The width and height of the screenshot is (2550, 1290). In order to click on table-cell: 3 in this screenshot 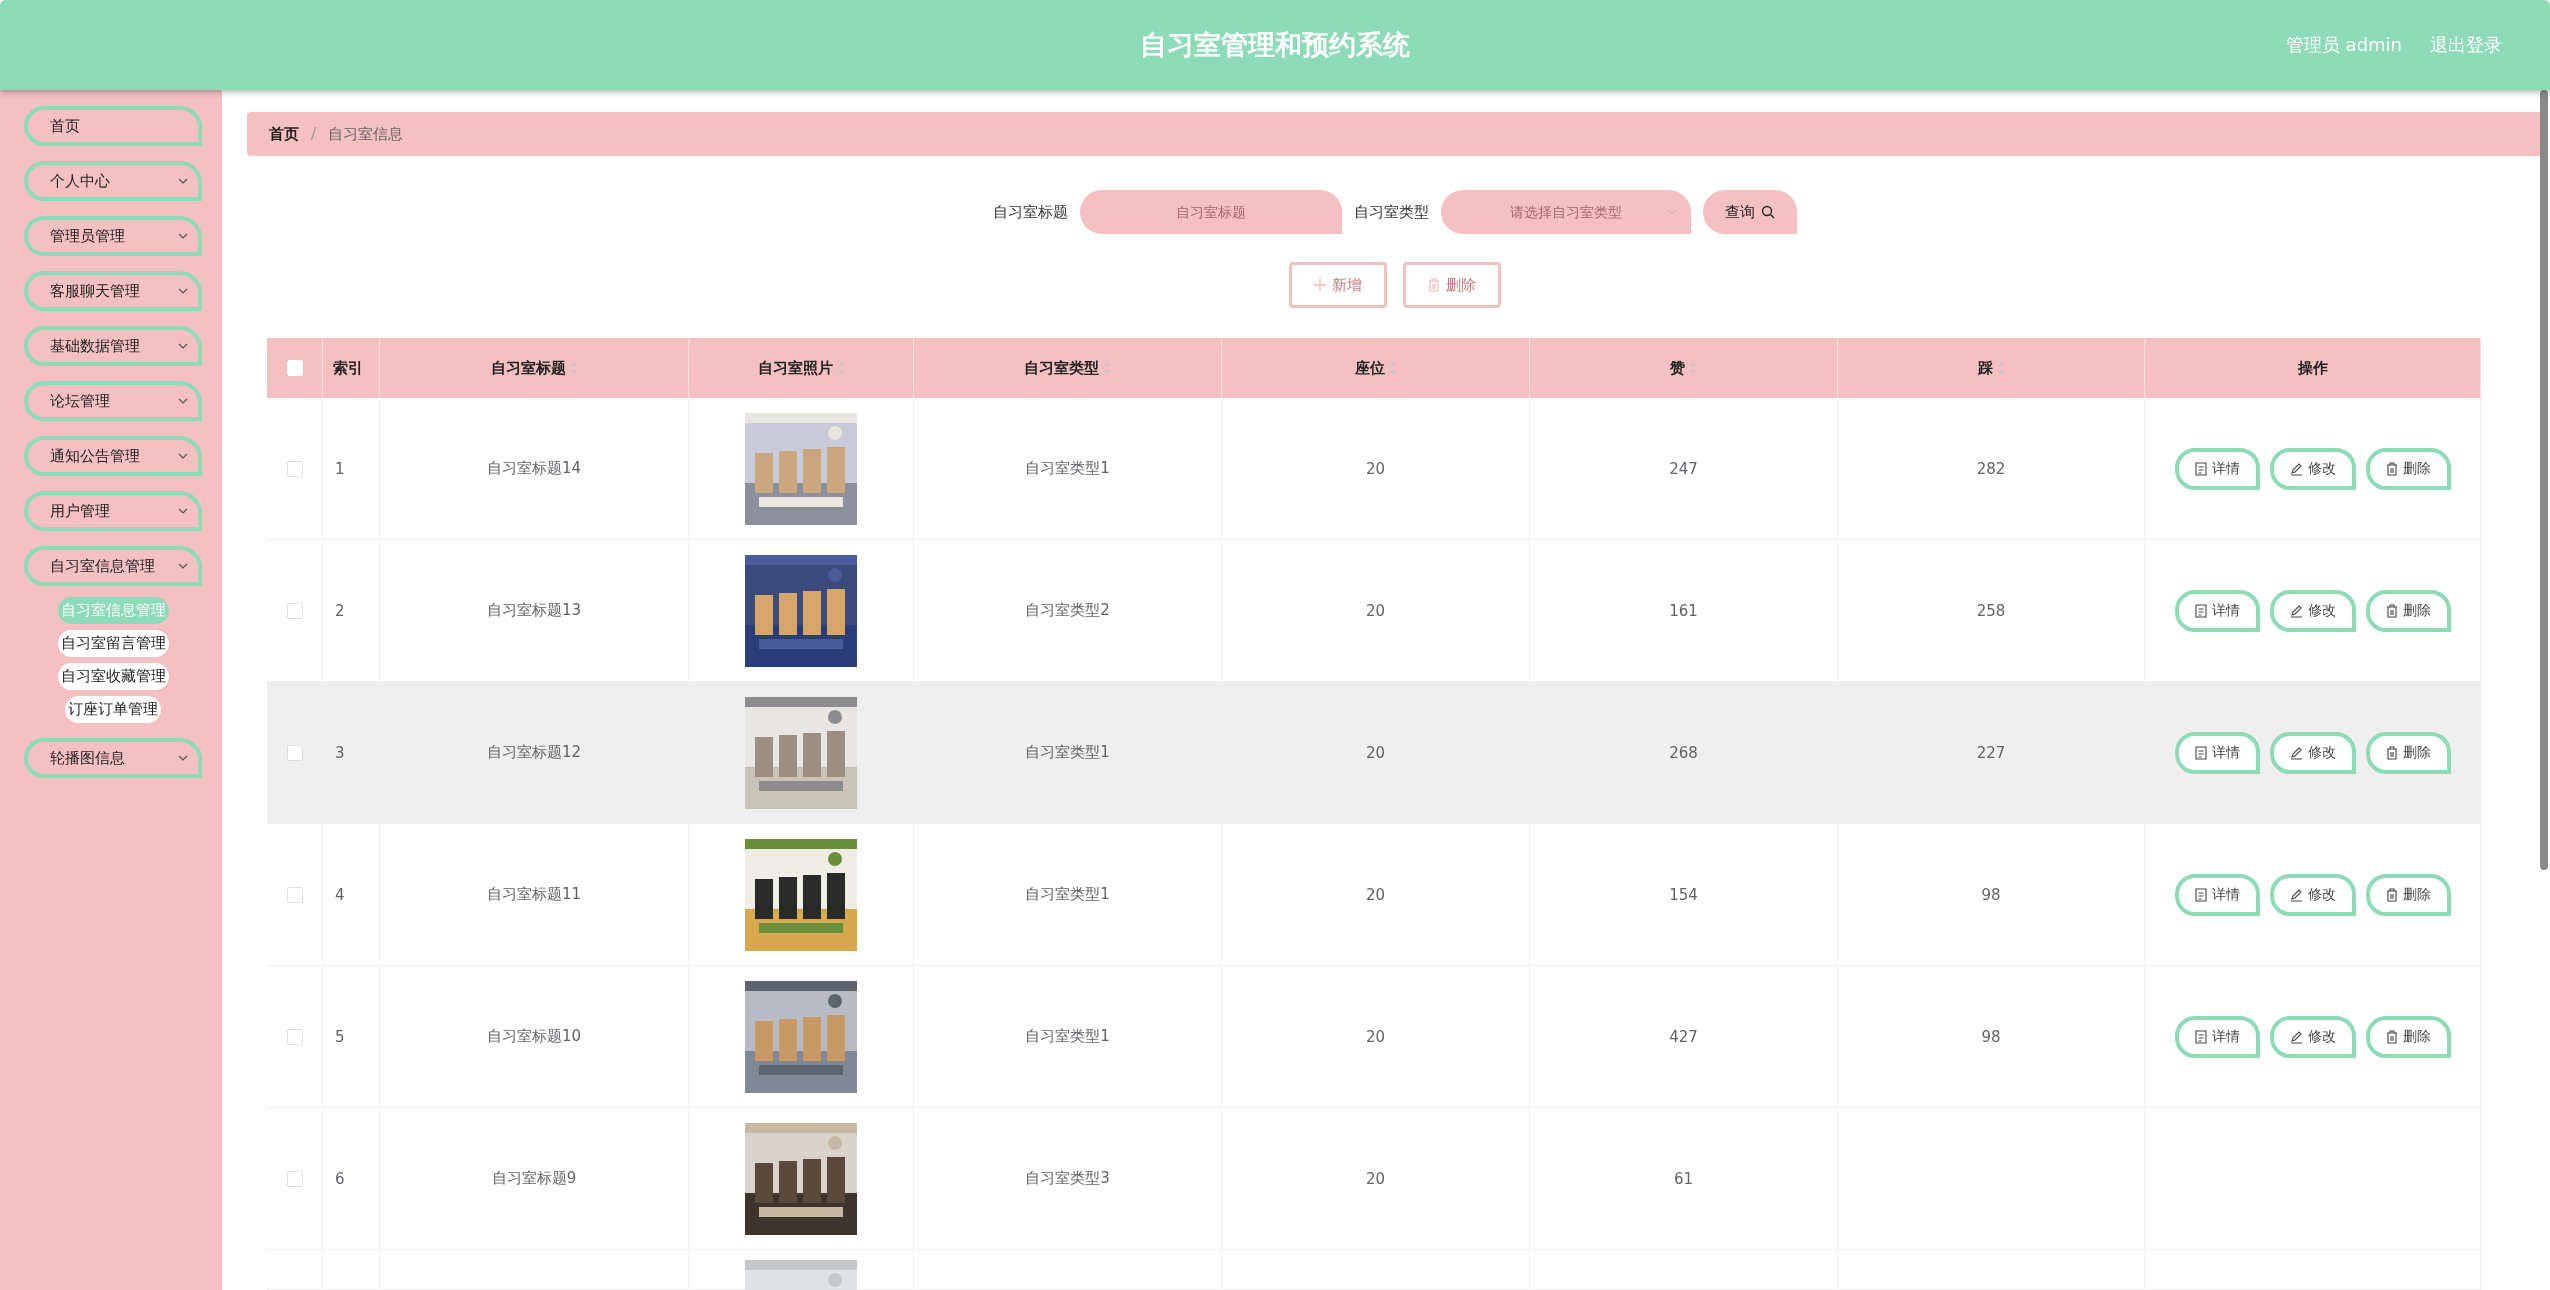, I will do `click(351, 753)`.